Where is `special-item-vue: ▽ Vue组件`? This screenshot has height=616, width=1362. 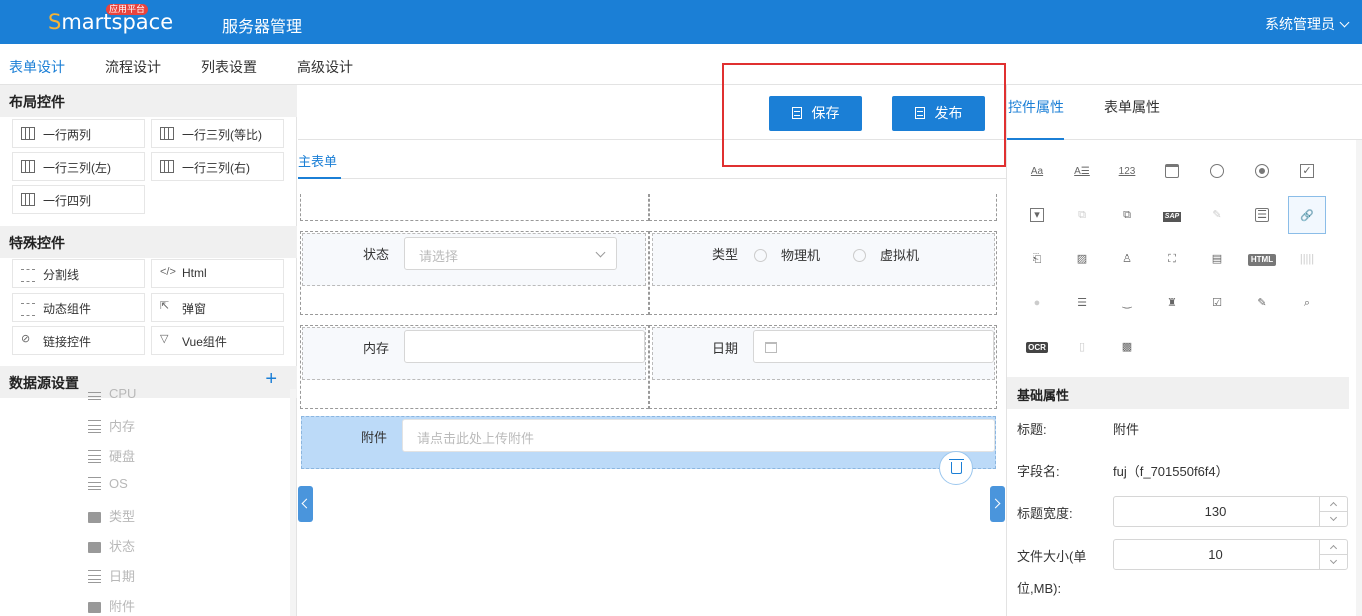 special-item-vue: ▽ Vue组件 is located at coordinates (217, 340).